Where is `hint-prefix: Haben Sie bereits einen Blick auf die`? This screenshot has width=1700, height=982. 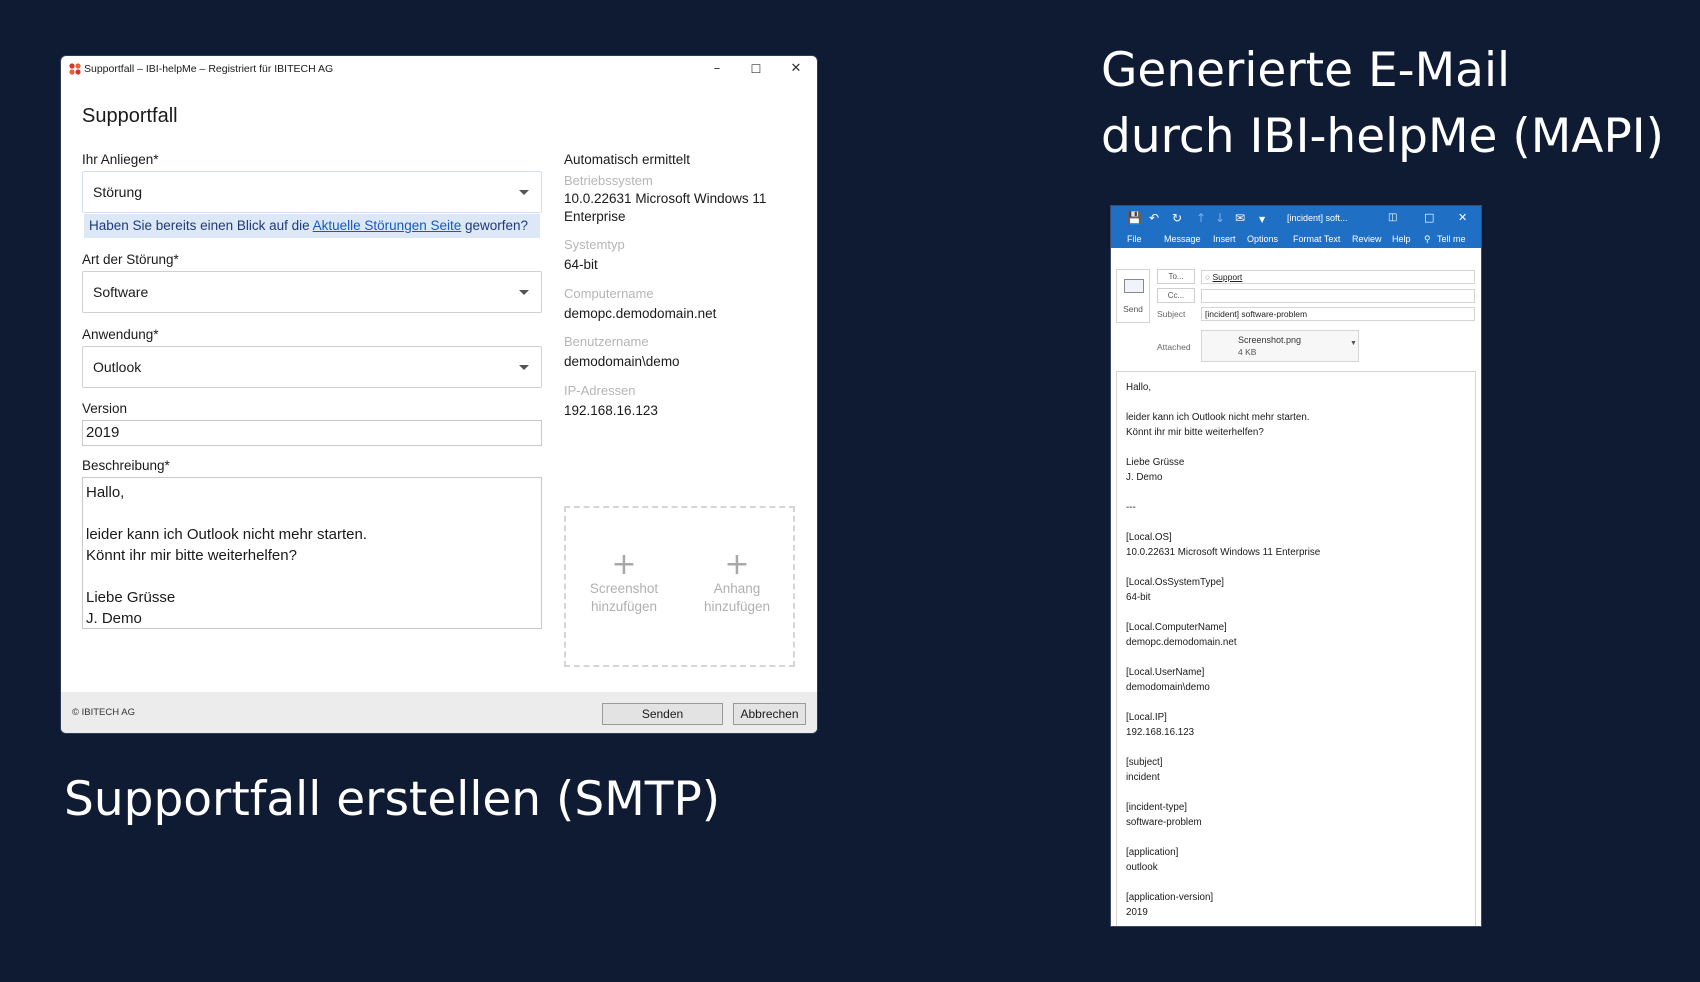 hint-prefix: Haben Sie bereits einen Blick auf die is located at coordinates (201, 225).